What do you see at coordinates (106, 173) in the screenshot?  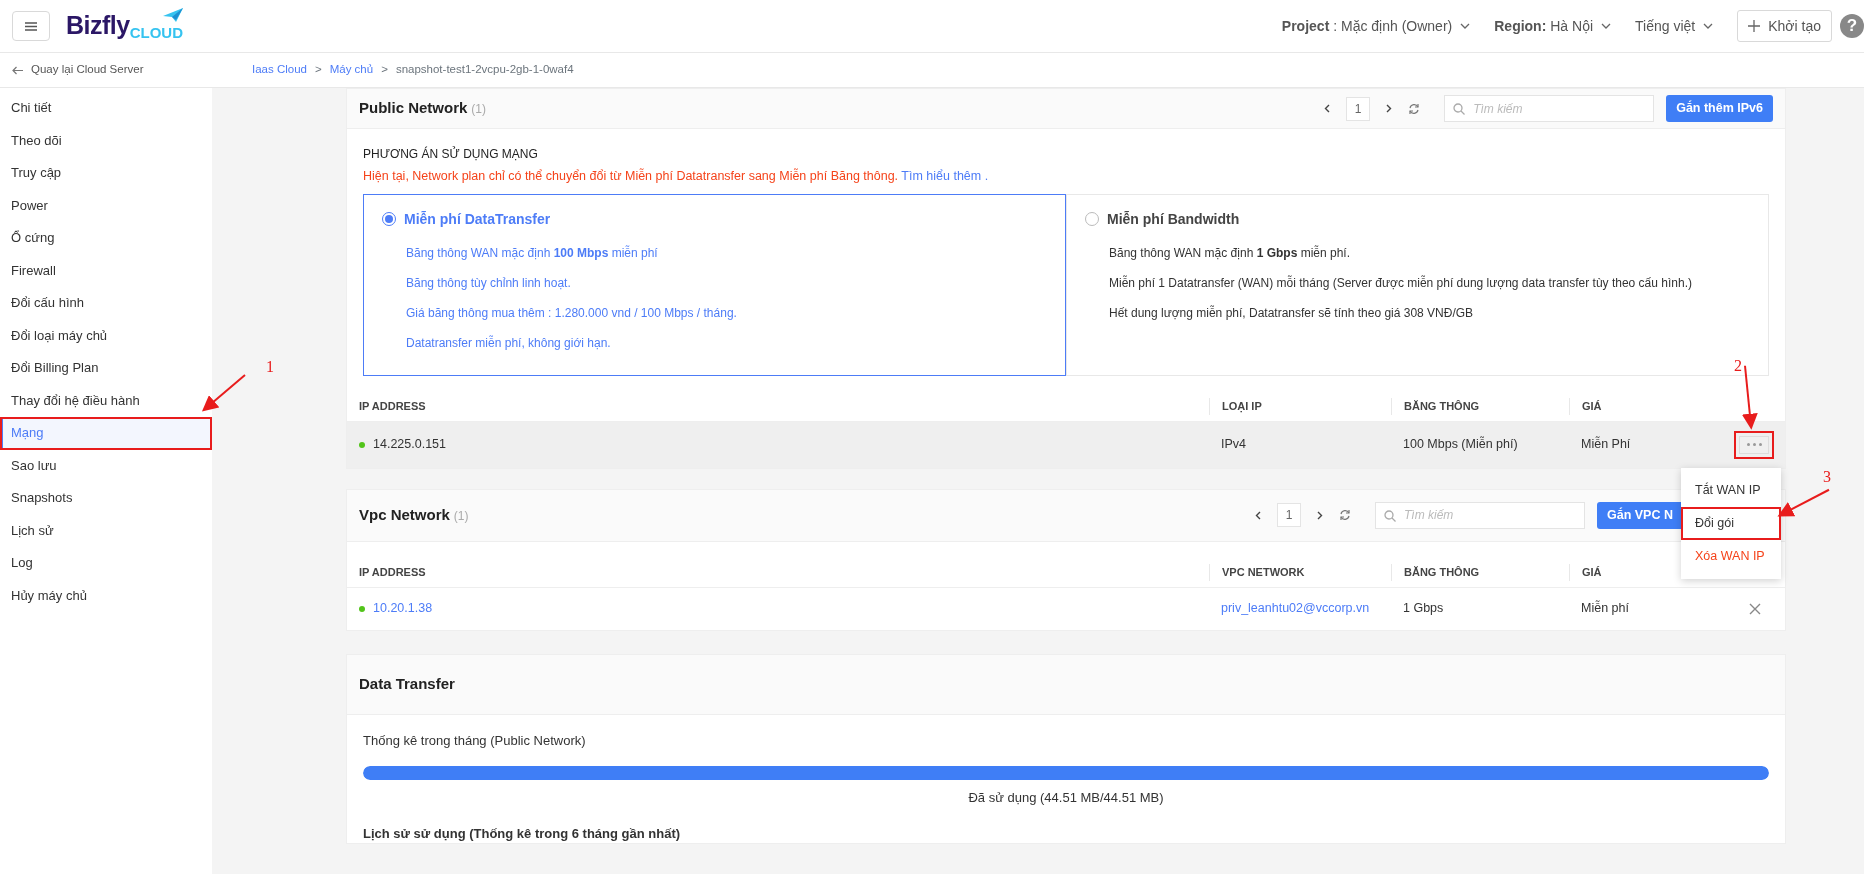 I see `sidebar-item: Truy cập` at bounding box center [106, 173].